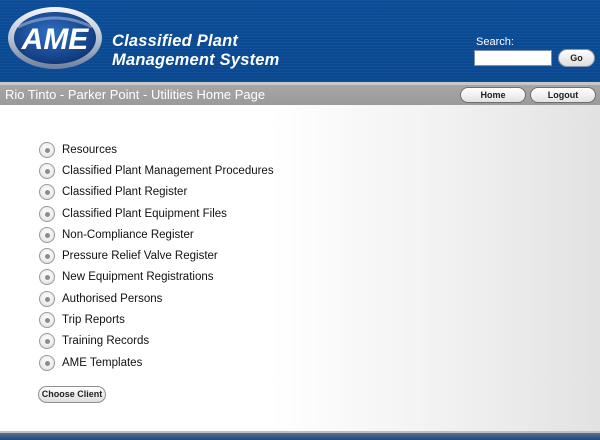  What do you see at coordinates (93, 320) in the screenshot?
I see `menu-item-label: Trip Reports` at bounding box center [93, 320].